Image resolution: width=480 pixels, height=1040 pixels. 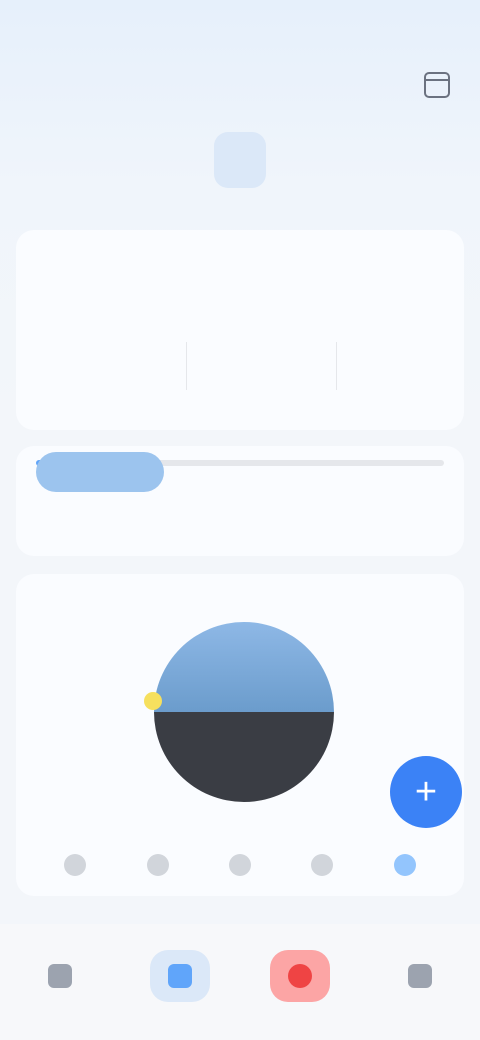 I want to click on profile-icon, so click(x=420, y=976).